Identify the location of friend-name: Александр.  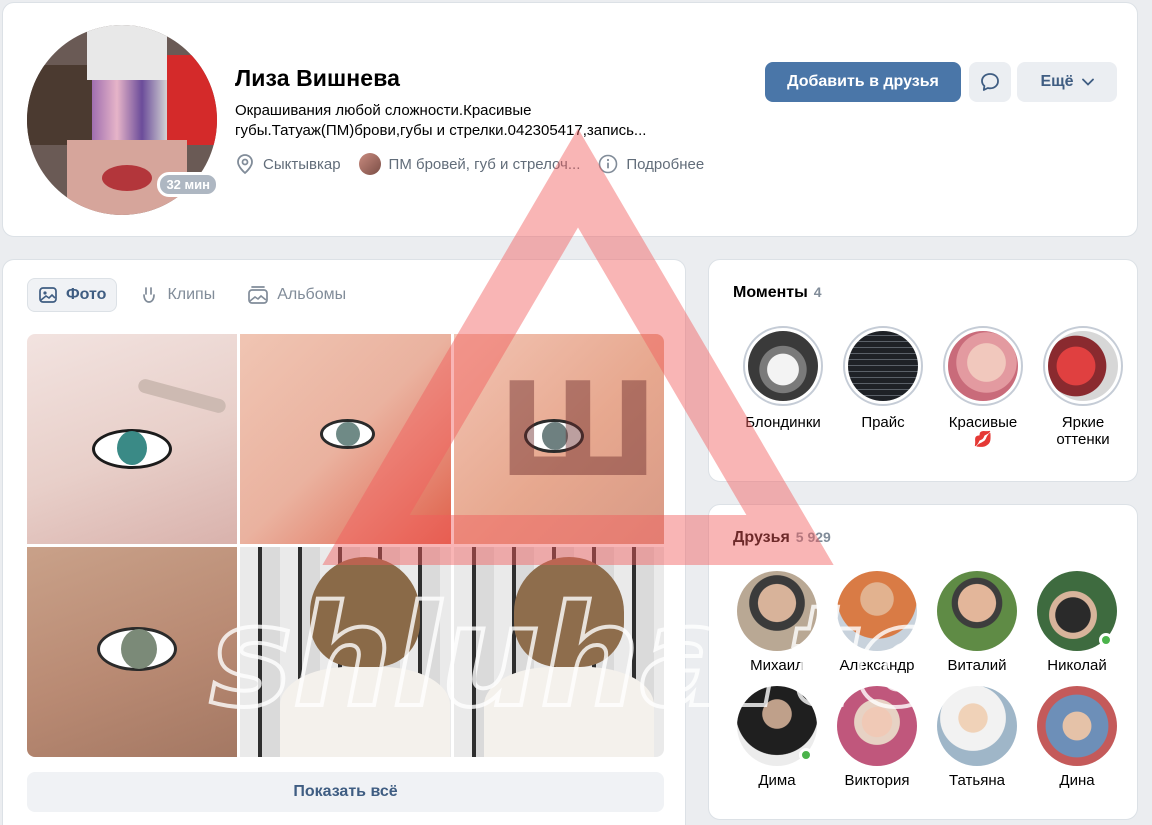
(877, 665).